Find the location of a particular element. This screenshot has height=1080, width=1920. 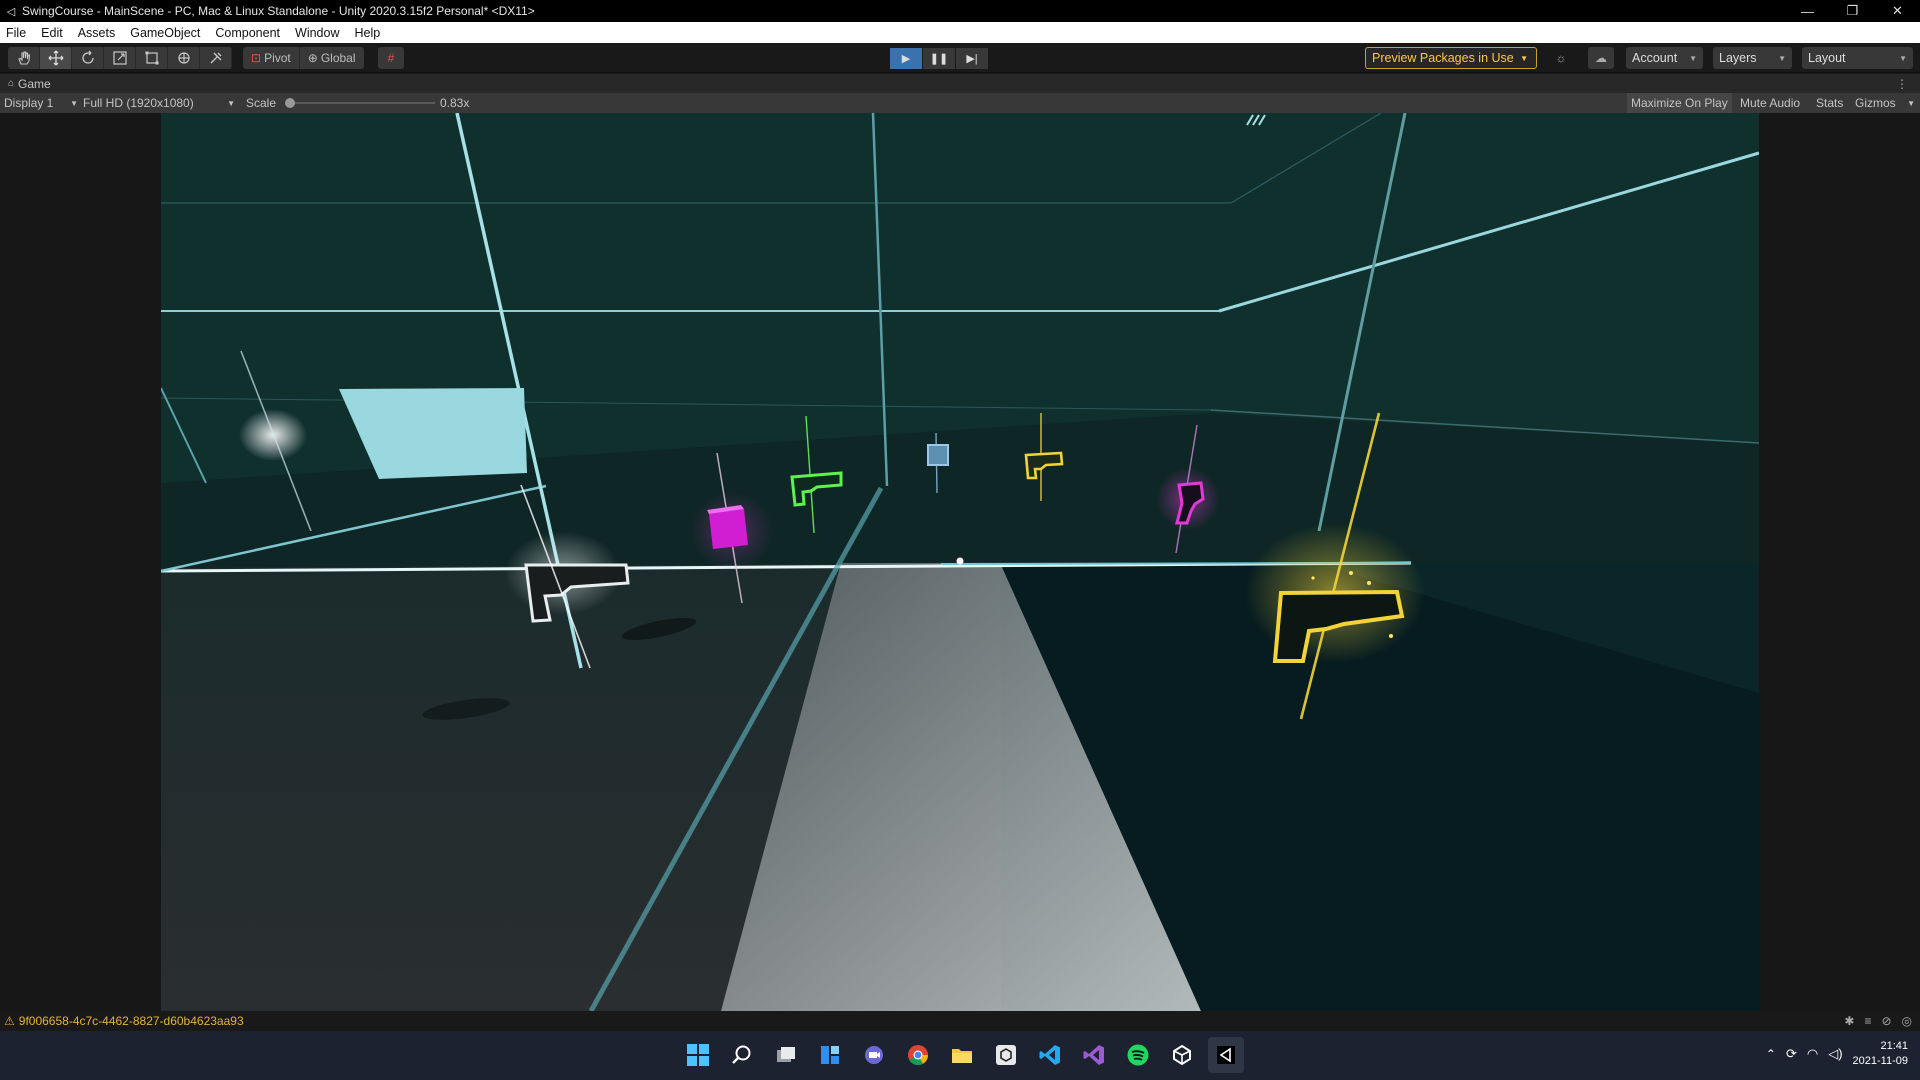

globe-icon: ⊕ is located at coordinates (312, 58).